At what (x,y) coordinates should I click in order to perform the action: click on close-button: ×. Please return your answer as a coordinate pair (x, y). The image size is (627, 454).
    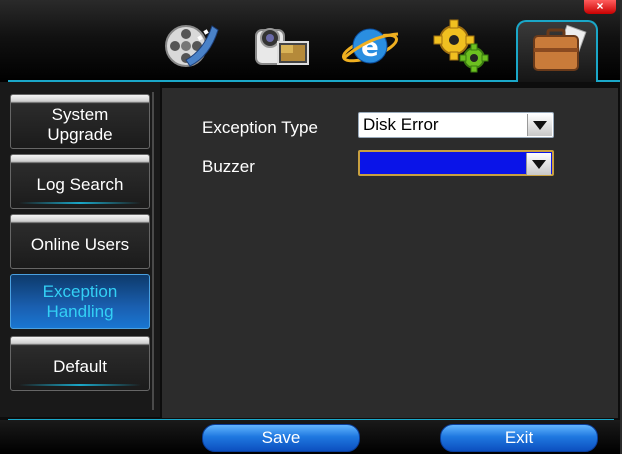
    Looking at the image, I should click on (600, 7).